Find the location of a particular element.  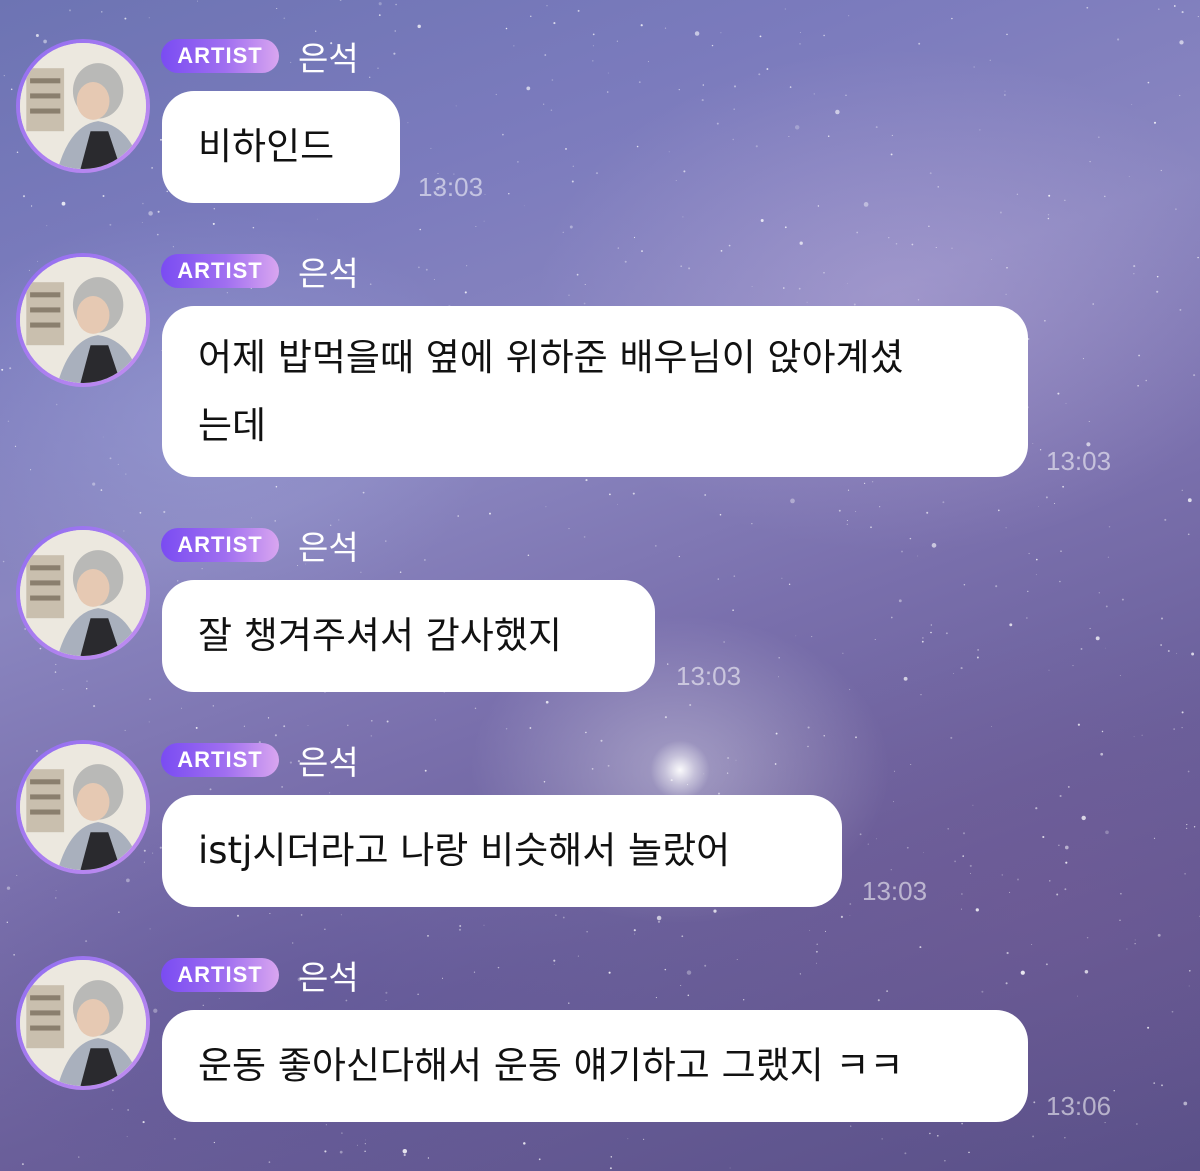

message-bubble: 잘 챙겨주셔서 감사했지 is located at coordinates (408, 636).